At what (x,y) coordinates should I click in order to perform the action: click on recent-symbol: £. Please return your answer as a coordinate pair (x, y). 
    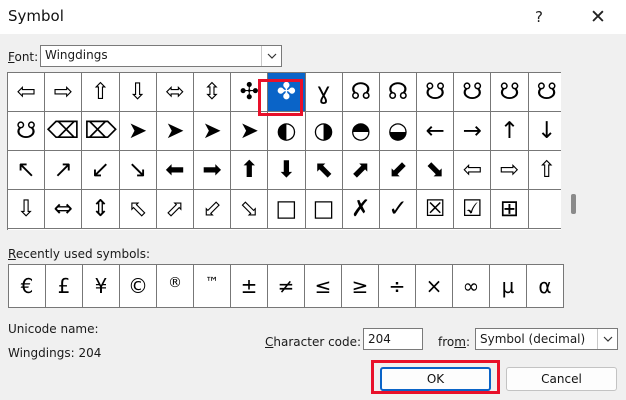
    Looking at the image, I should click on (64, 286).